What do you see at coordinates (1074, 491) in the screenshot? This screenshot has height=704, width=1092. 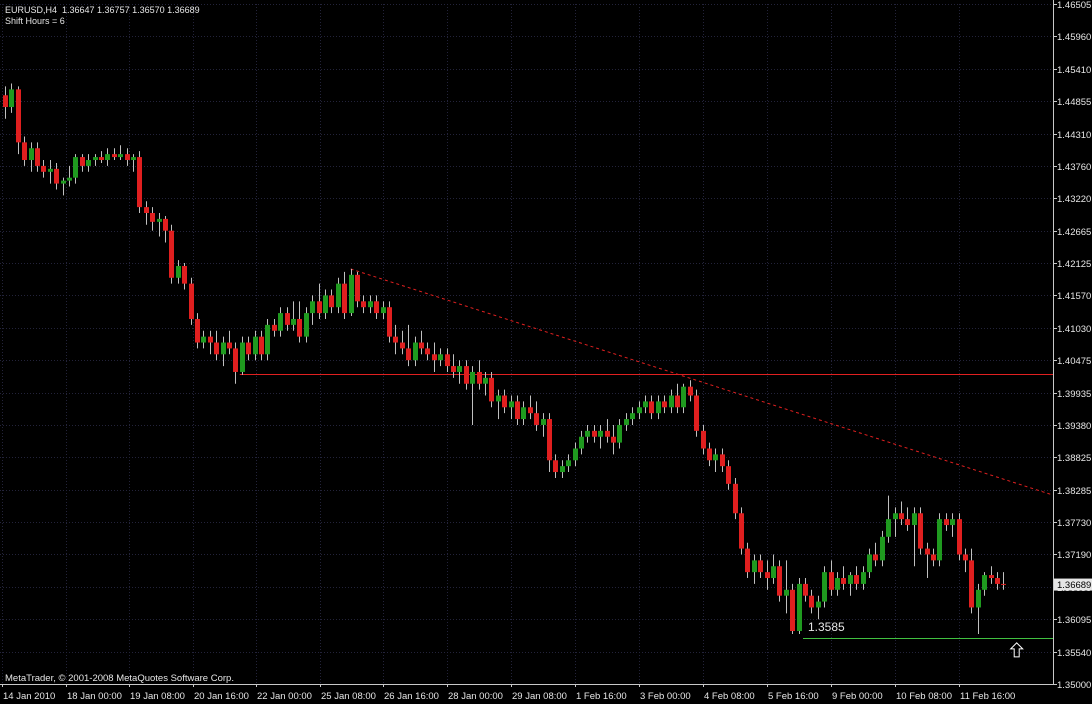 I see `y-tick-label: 1.38285` at bounding box center [1074, 491].